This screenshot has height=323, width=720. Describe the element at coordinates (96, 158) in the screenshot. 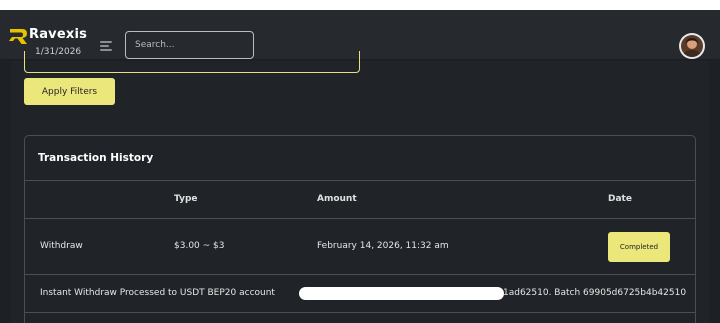

I see `card-title: Transaction History` at that location.